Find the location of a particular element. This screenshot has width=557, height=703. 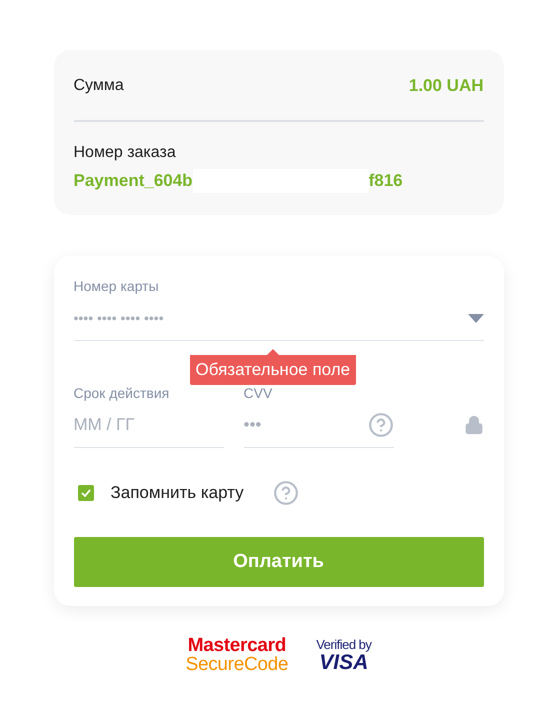

verified-by-visa-logo: Verified by VISA is located at coordinates (344, 655).